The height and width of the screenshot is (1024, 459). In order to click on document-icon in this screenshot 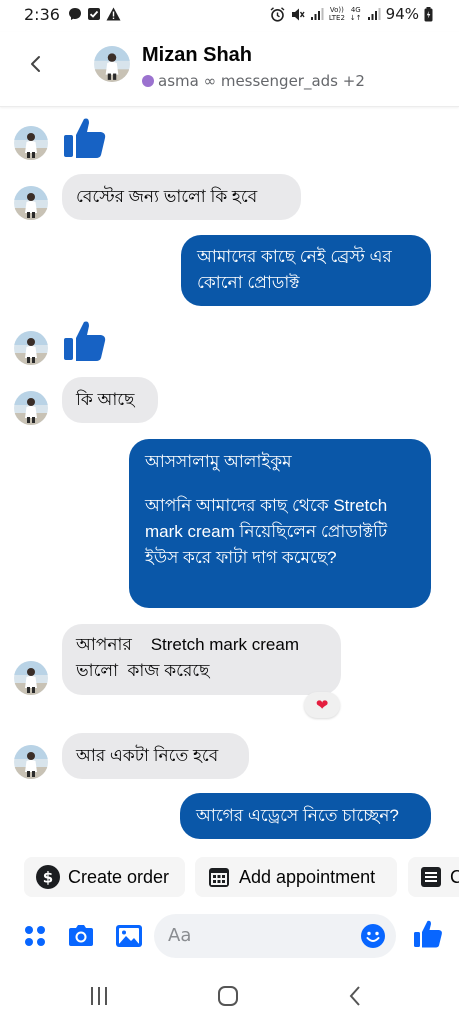, I will do `click(431, 877)`.